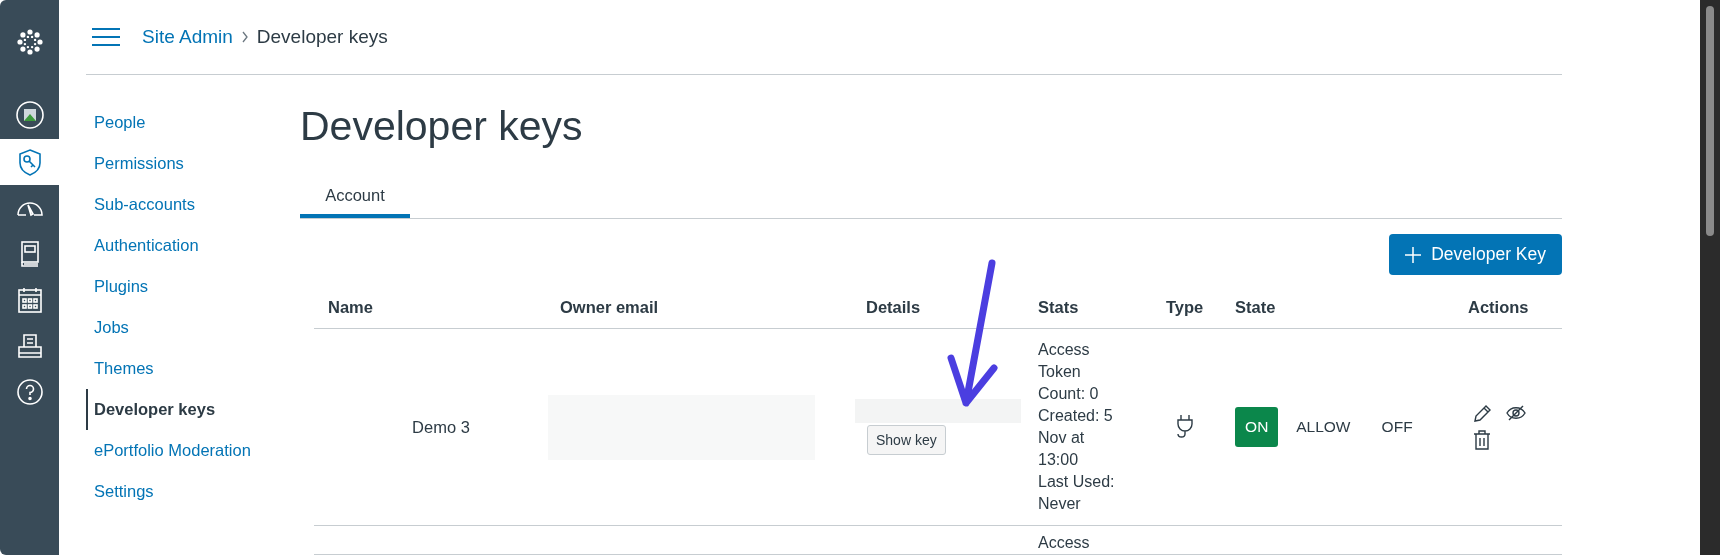 Image resolution: width=1720 pixels, height=555 pixels. I want to click on sidebar-item: ePortfolio Moderation, so click(193, 450).